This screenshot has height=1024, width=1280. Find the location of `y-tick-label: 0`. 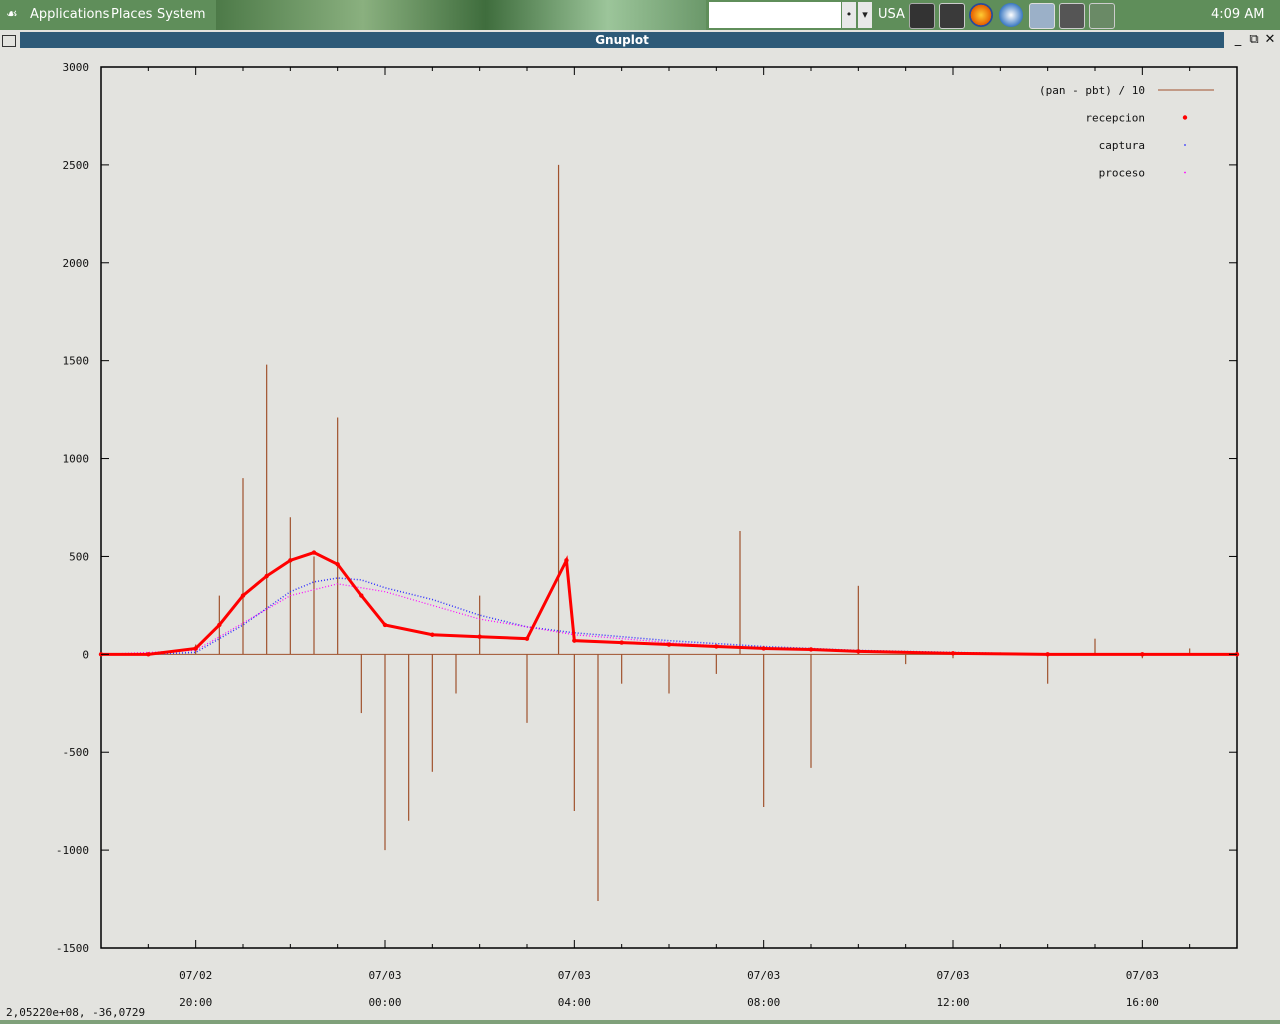

y-tick-label: 0 is located at coordinates (85, 654).